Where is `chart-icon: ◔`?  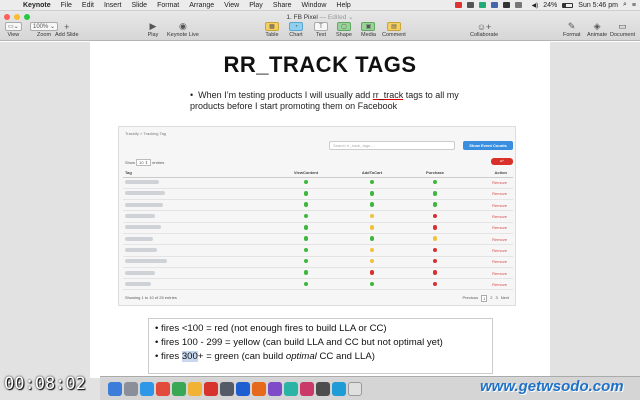 chart-icon: ◔ is located at coordinates (296, 26).